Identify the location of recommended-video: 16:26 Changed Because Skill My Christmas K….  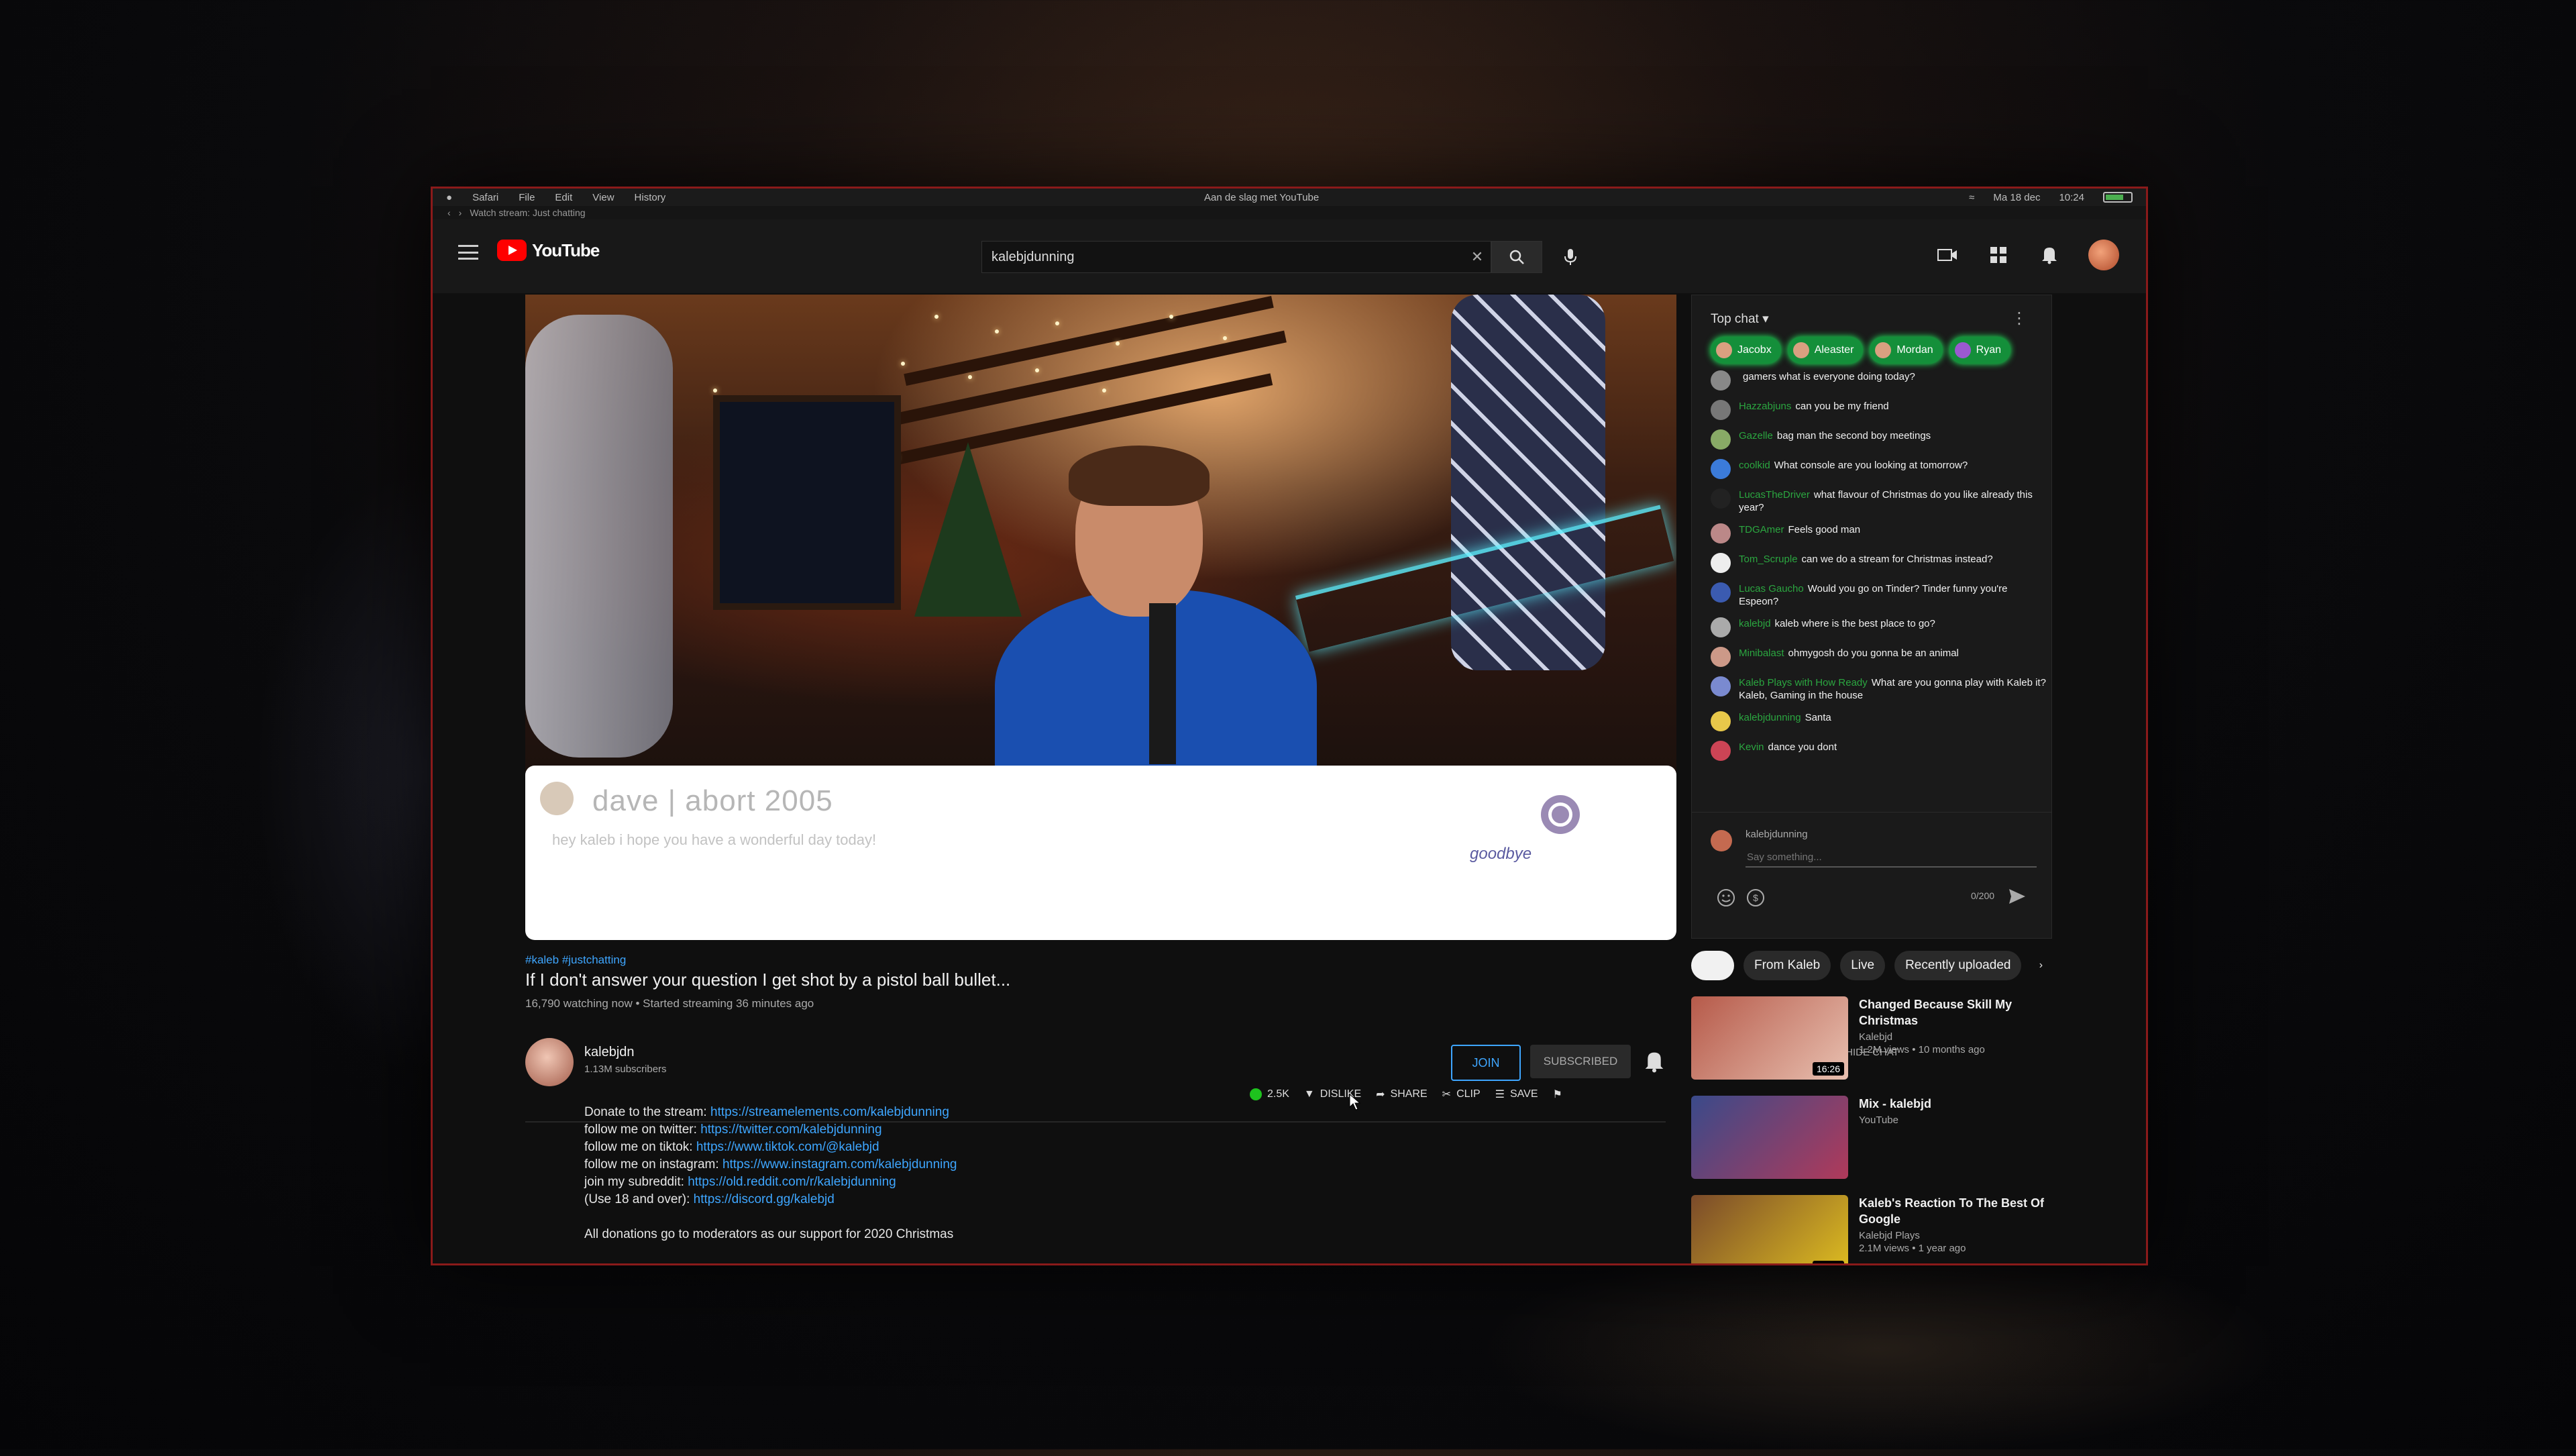
(1879, 1038).